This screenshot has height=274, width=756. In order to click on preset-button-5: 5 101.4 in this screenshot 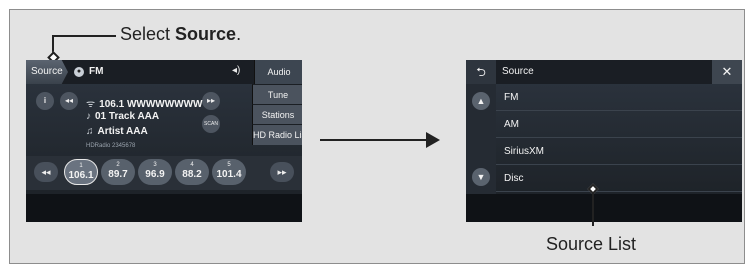, I will do `click(229, 172)`.